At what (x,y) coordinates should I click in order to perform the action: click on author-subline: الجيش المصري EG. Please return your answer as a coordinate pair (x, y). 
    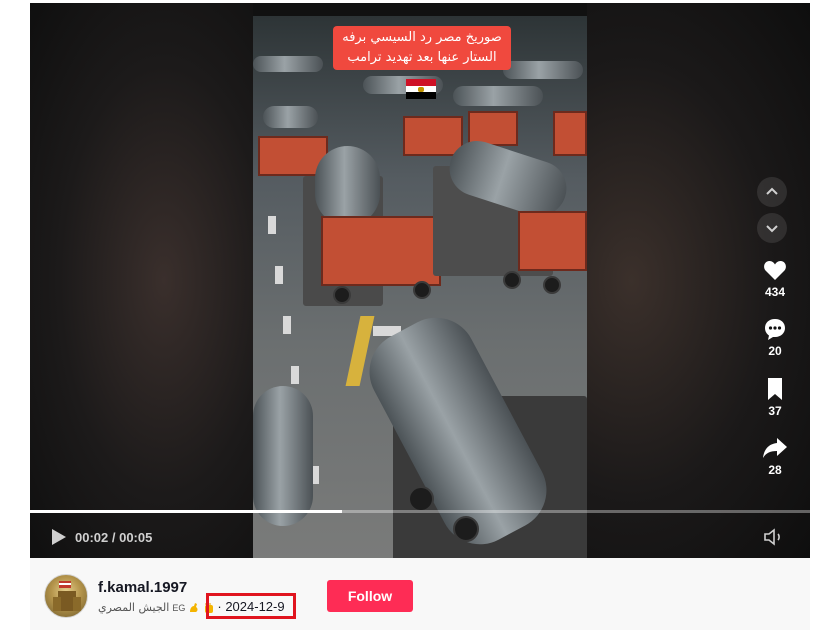
    Looking at the image, I should click on (156, 607).